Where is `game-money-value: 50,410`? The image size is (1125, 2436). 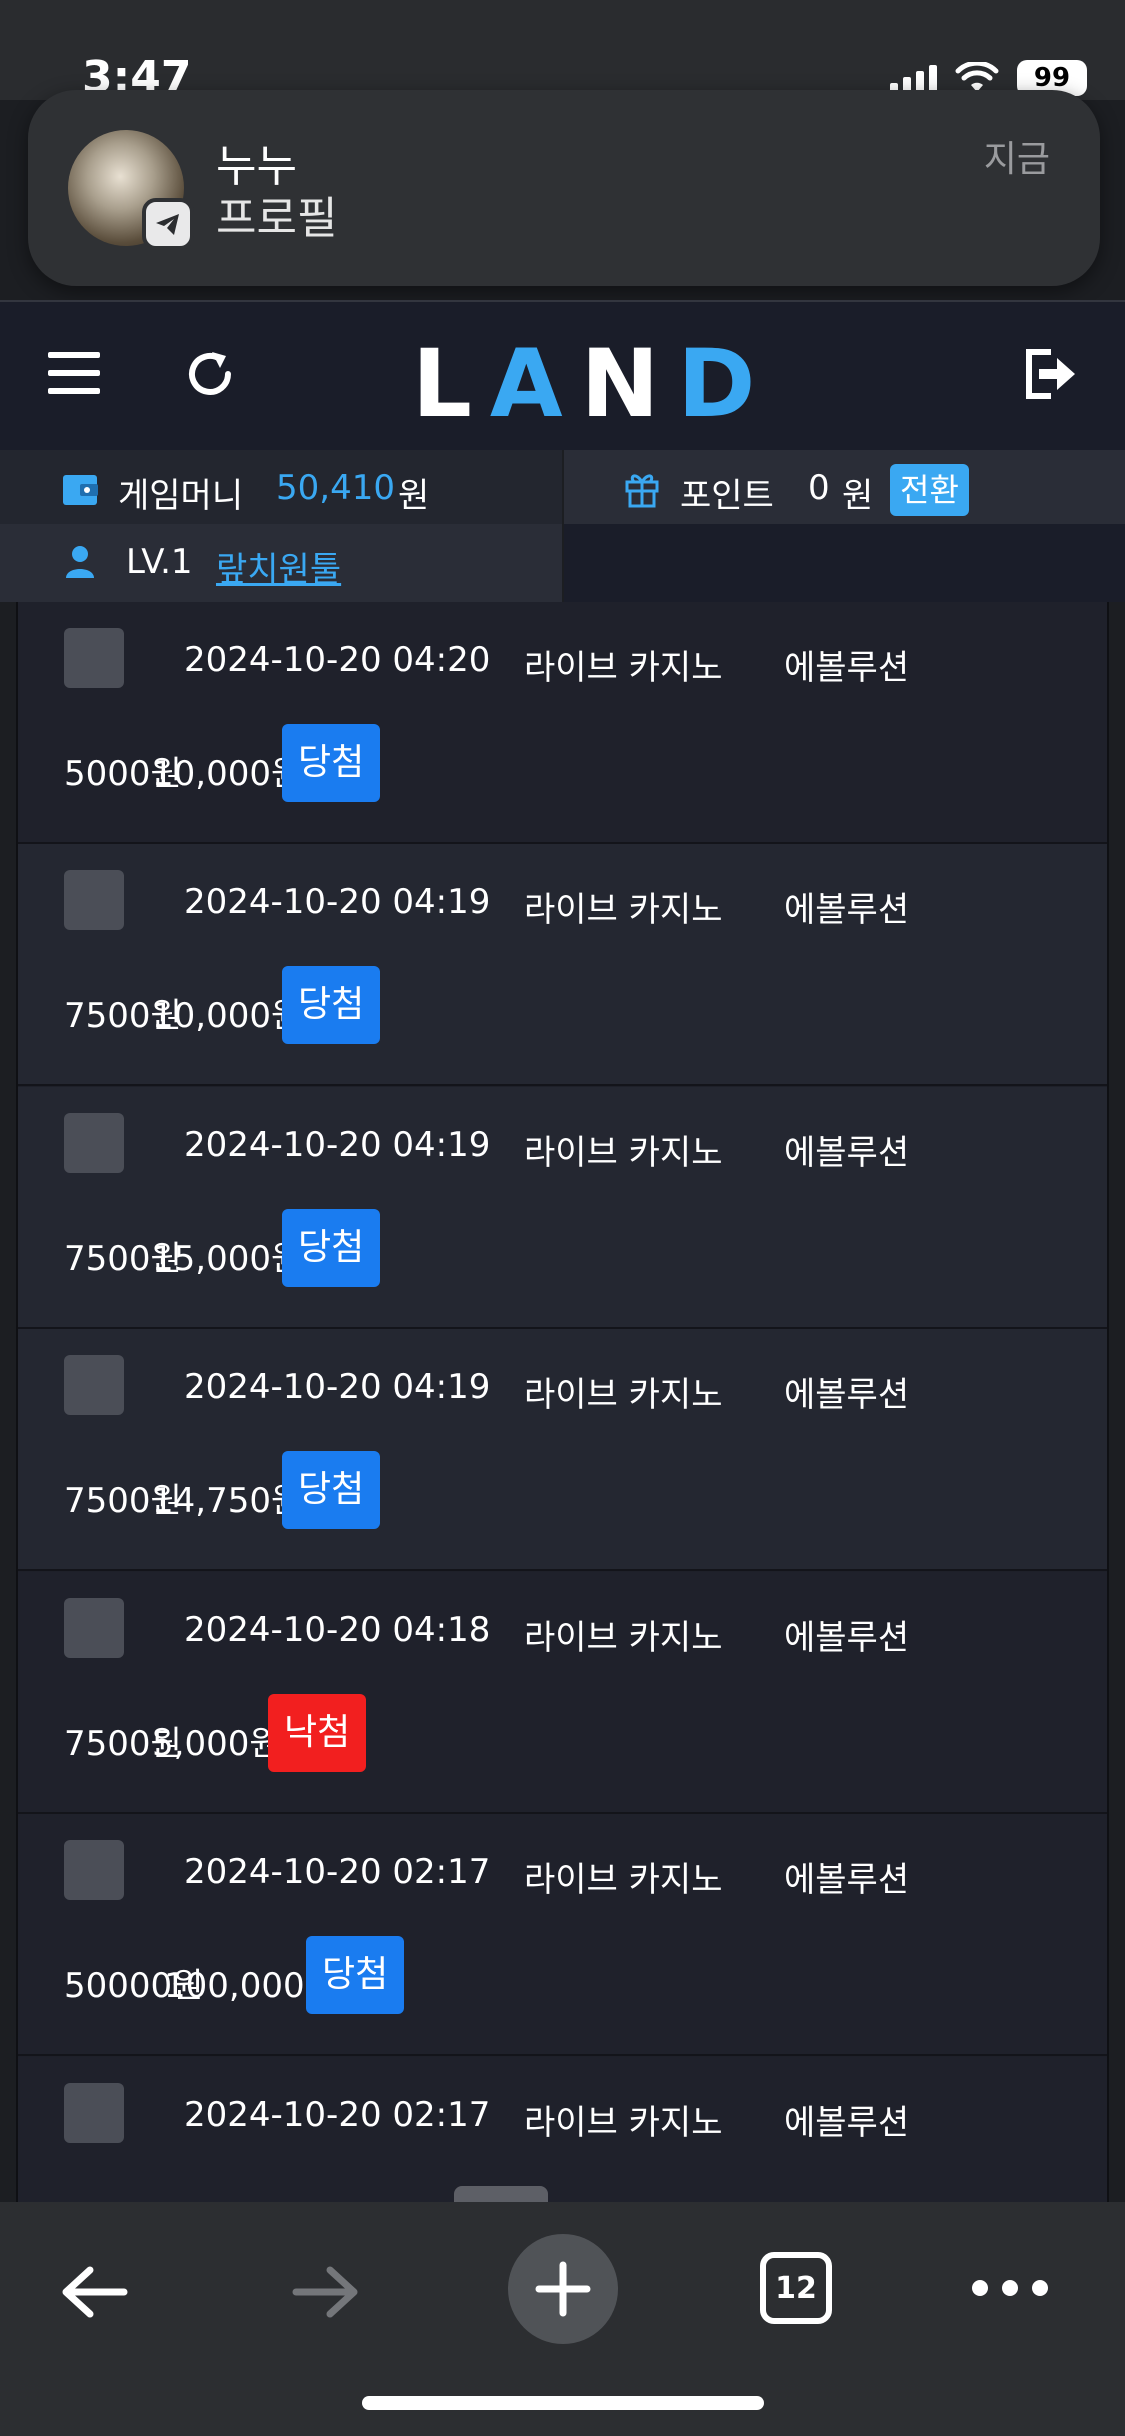 game-money-value: 50,410 is located at coordinates (335, 488).